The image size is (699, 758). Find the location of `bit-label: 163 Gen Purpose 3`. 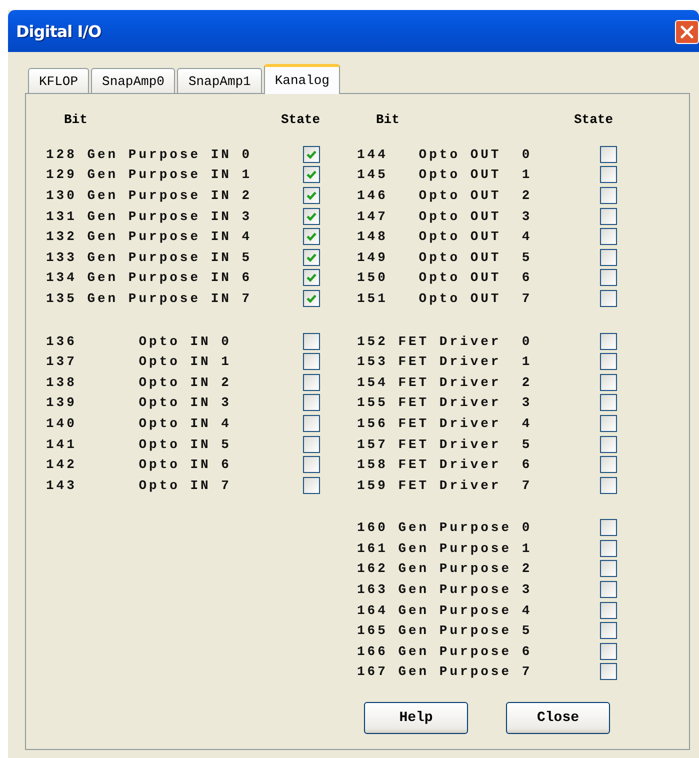

bit-label: 163 Gen Purpose 3 is located at coordinates (445, 590).